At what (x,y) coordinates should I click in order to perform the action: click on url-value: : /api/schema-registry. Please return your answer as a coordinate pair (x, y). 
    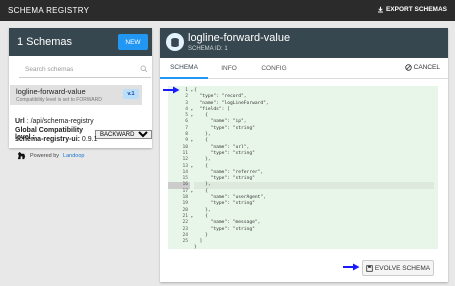
    Looking at the image, I should click on (60, 121).